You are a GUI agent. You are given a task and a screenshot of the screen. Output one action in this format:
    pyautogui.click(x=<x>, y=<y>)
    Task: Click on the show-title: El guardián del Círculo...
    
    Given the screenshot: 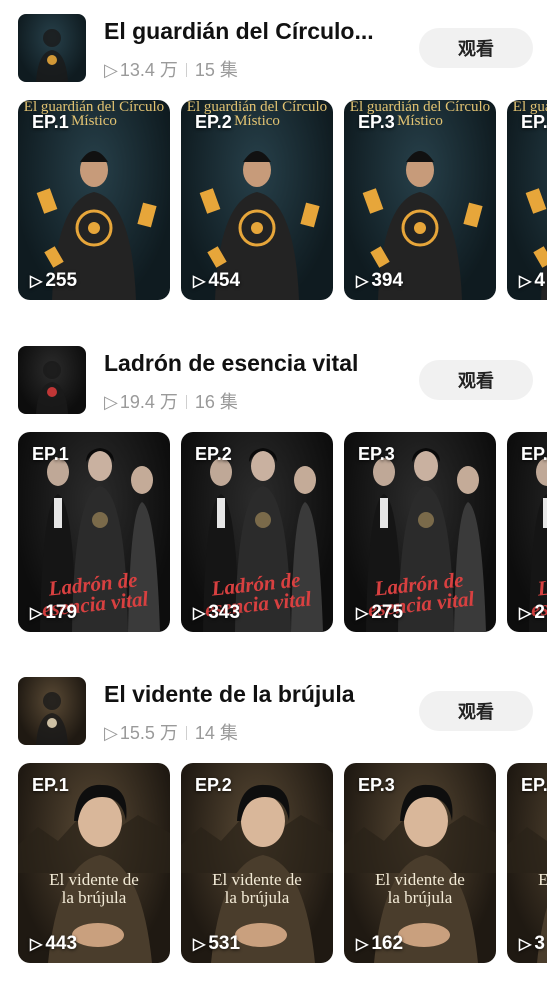 What is the action you would take?
    pyautogui.click(x=254, y=31)
    